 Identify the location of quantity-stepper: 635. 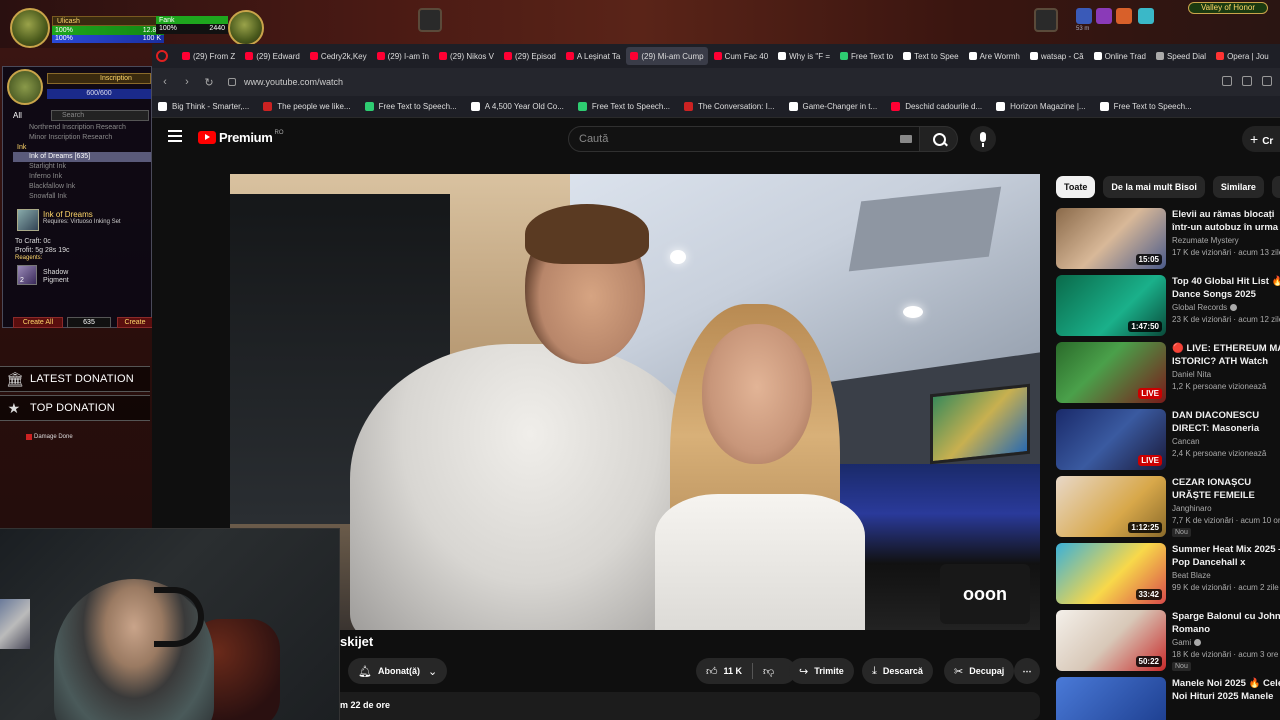
(89, 322).